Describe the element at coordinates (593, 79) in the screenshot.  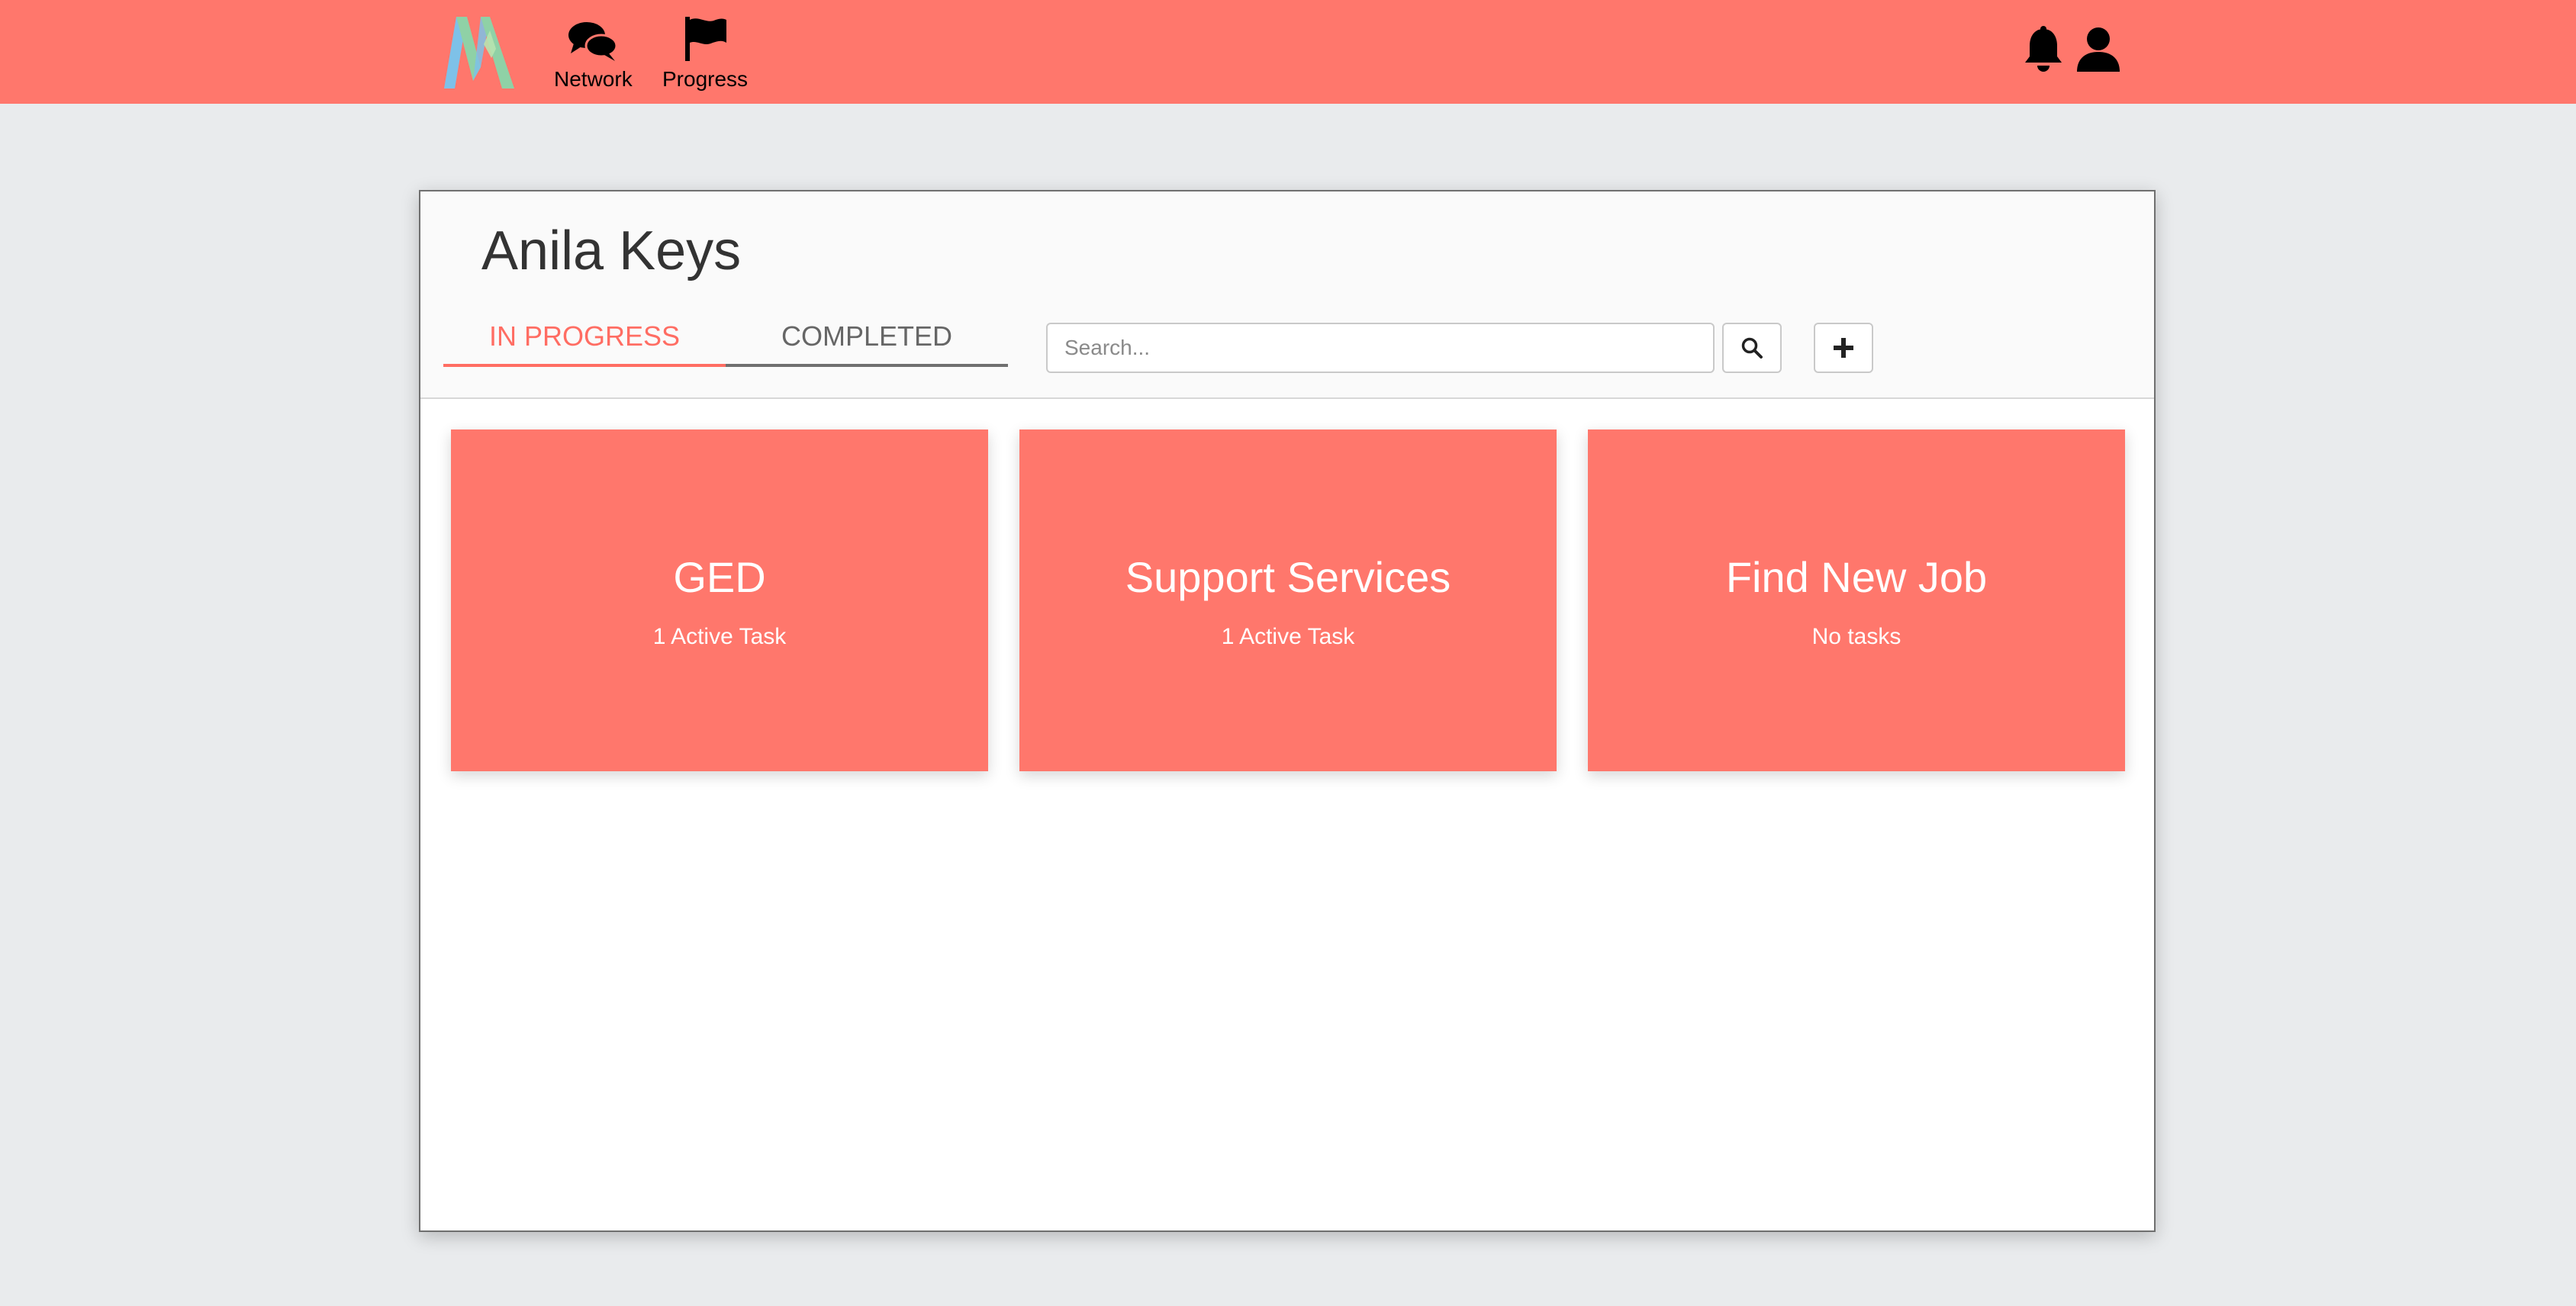
I see `nav-network-label: Network` at that location.